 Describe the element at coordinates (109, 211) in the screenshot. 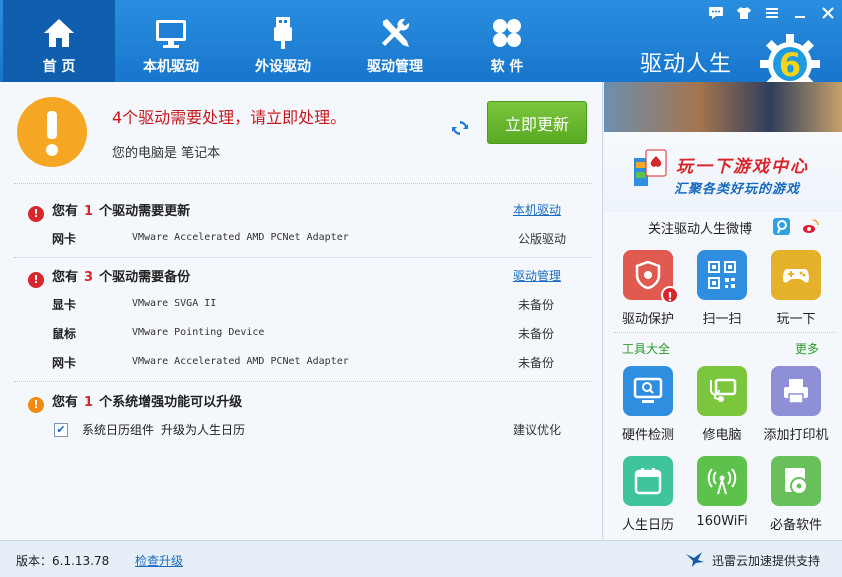

I see `section-header-update: ! 您有 1 个驱动需要更新` at that location.